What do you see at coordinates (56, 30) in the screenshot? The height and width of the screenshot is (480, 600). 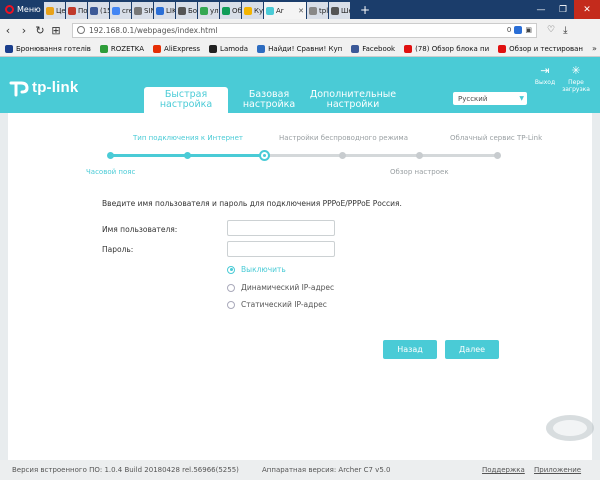 I see `speed-dial-icon: ⊞` at bounding box center [56, 30].